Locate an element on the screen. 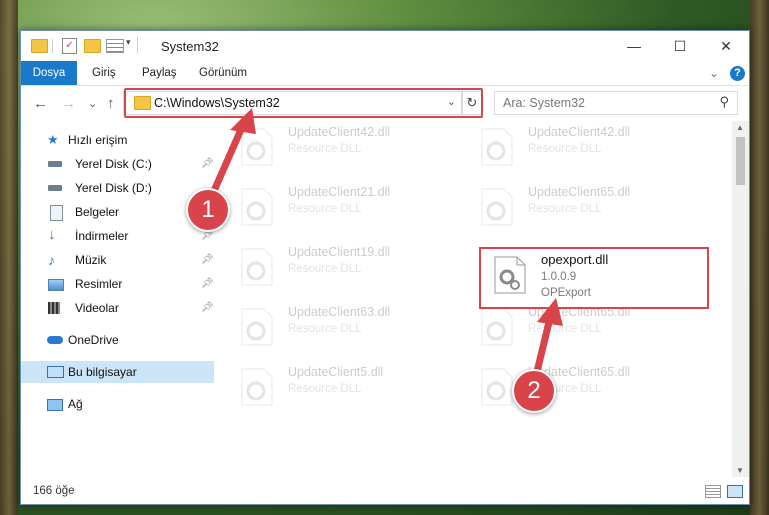  arrow-1-head is located at coordinates (243, 121).